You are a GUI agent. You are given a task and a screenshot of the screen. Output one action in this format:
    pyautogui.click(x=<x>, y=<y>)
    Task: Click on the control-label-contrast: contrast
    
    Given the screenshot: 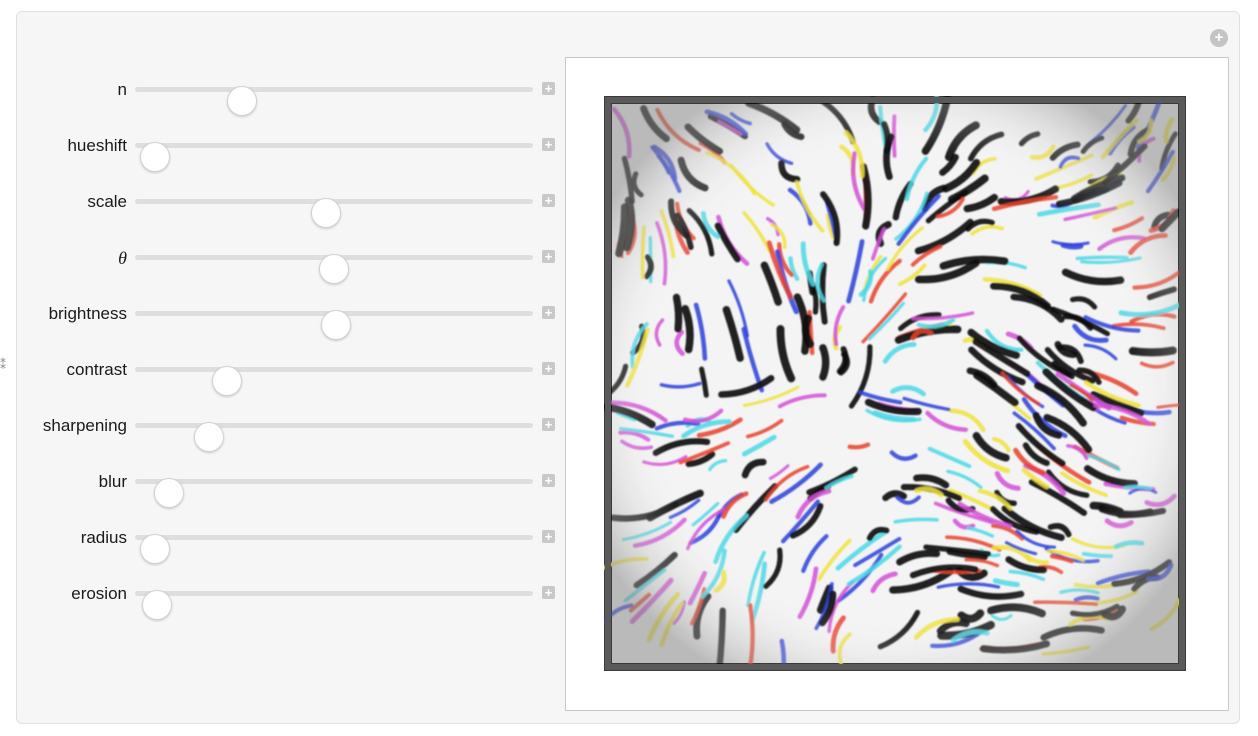 What is the action you would take?
    pyautogui.click(x=96, y=369)
    